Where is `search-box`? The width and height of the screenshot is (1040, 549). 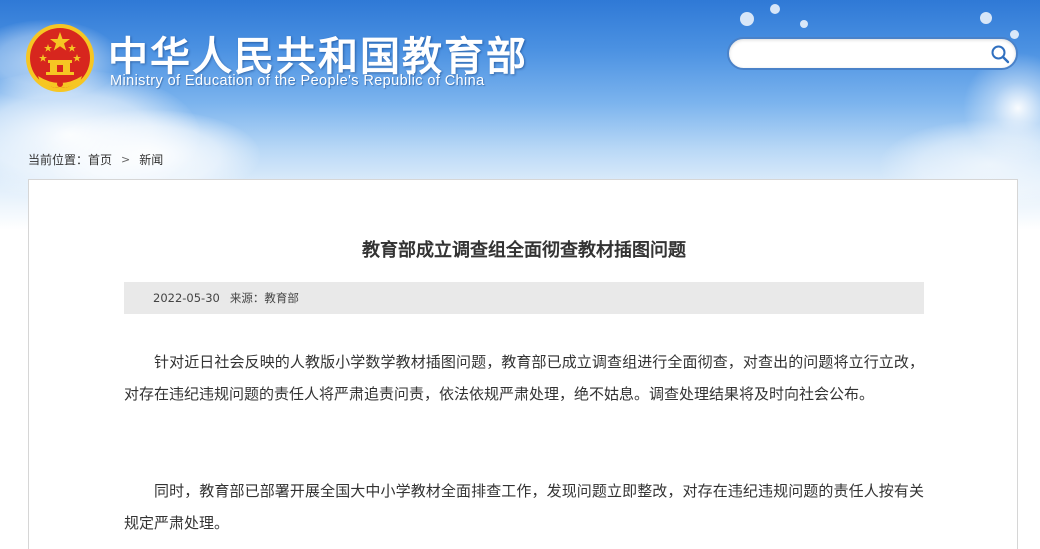
search-box is located at coordinates (872, 53).